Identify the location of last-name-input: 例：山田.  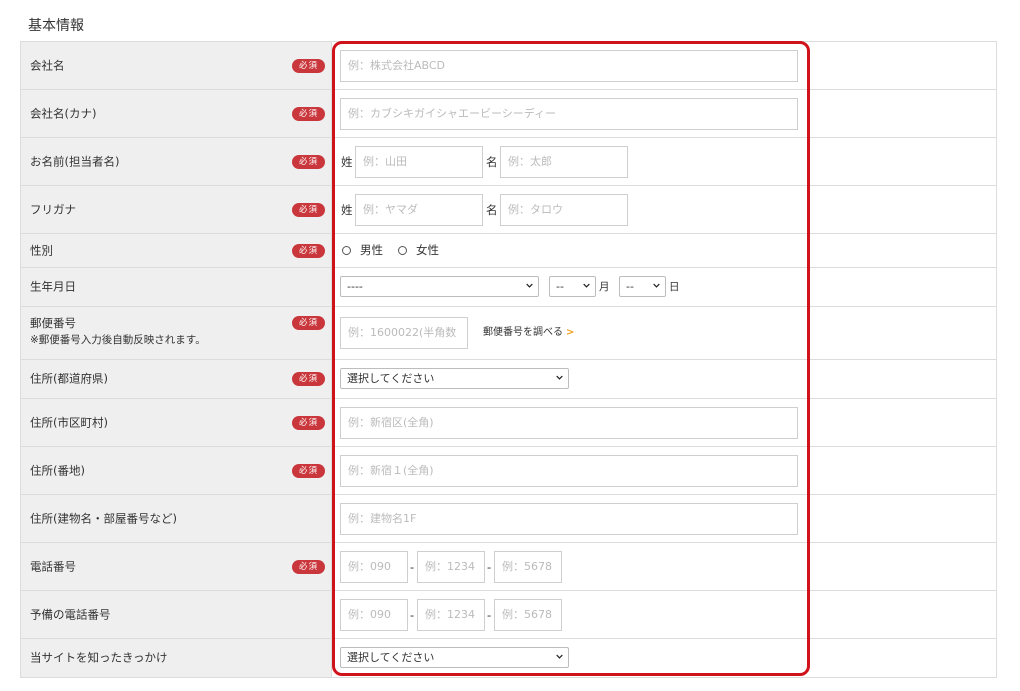
(419, 162).